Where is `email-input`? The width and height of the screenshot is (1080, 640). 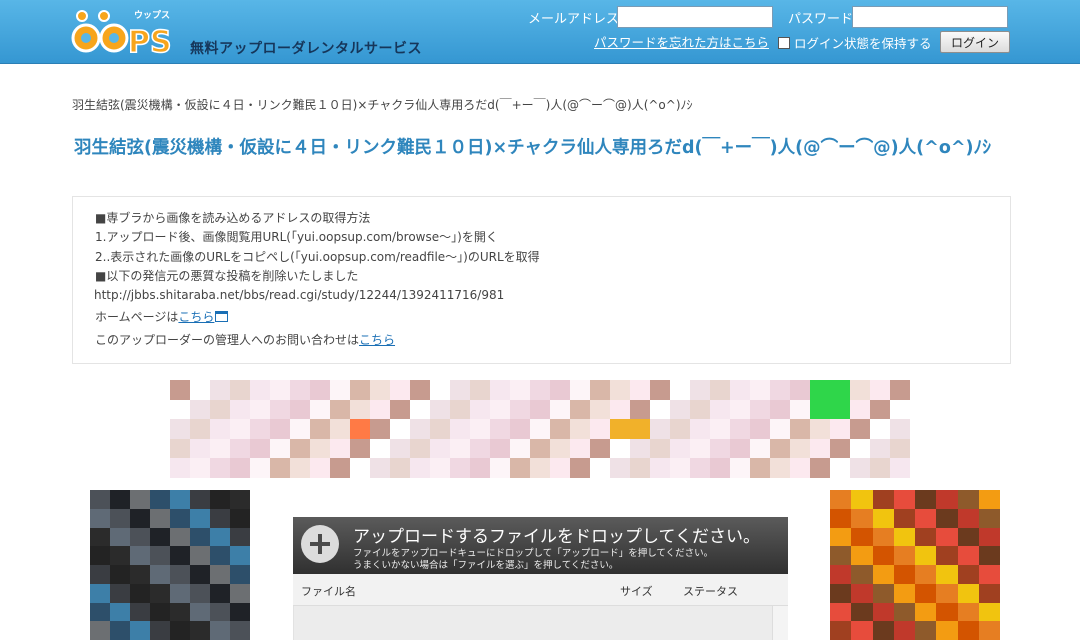 email-input is located at coordinates (695, 17).